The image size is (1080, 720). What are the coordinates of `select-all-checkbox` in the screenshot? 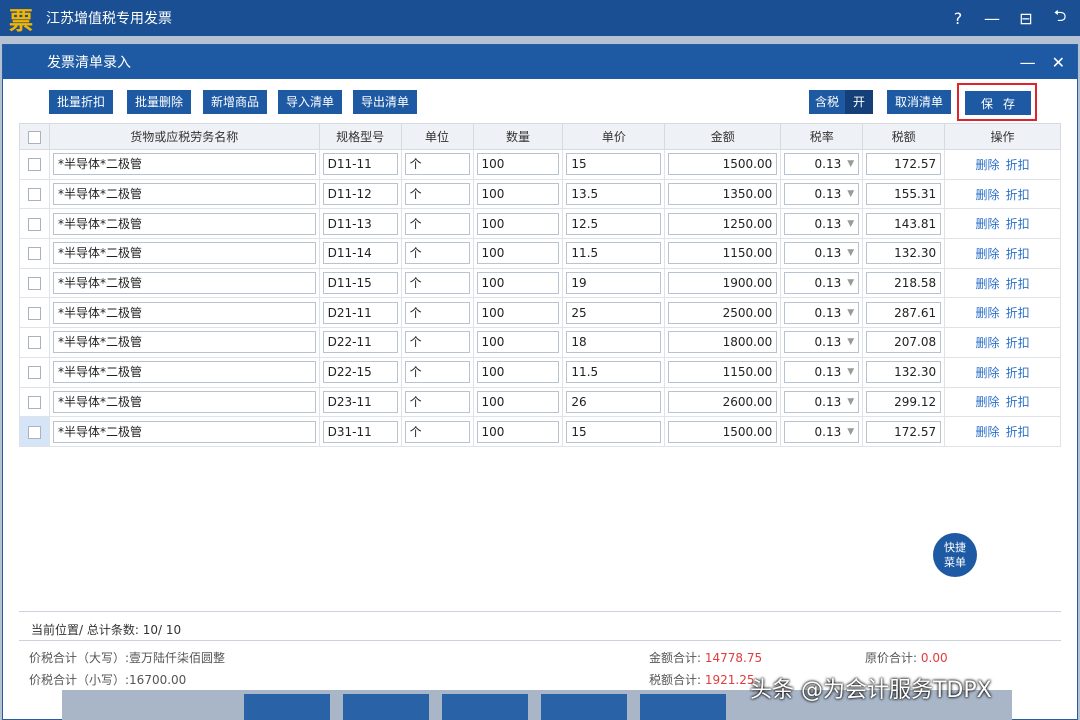 It's located at (34, 137).